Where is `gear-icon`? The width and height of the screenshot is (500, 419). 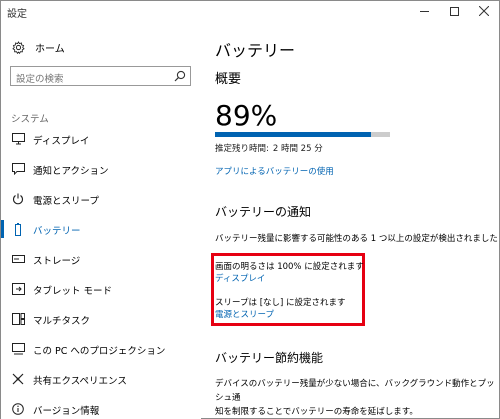 gear-icon is located at coordinates (18, 47).